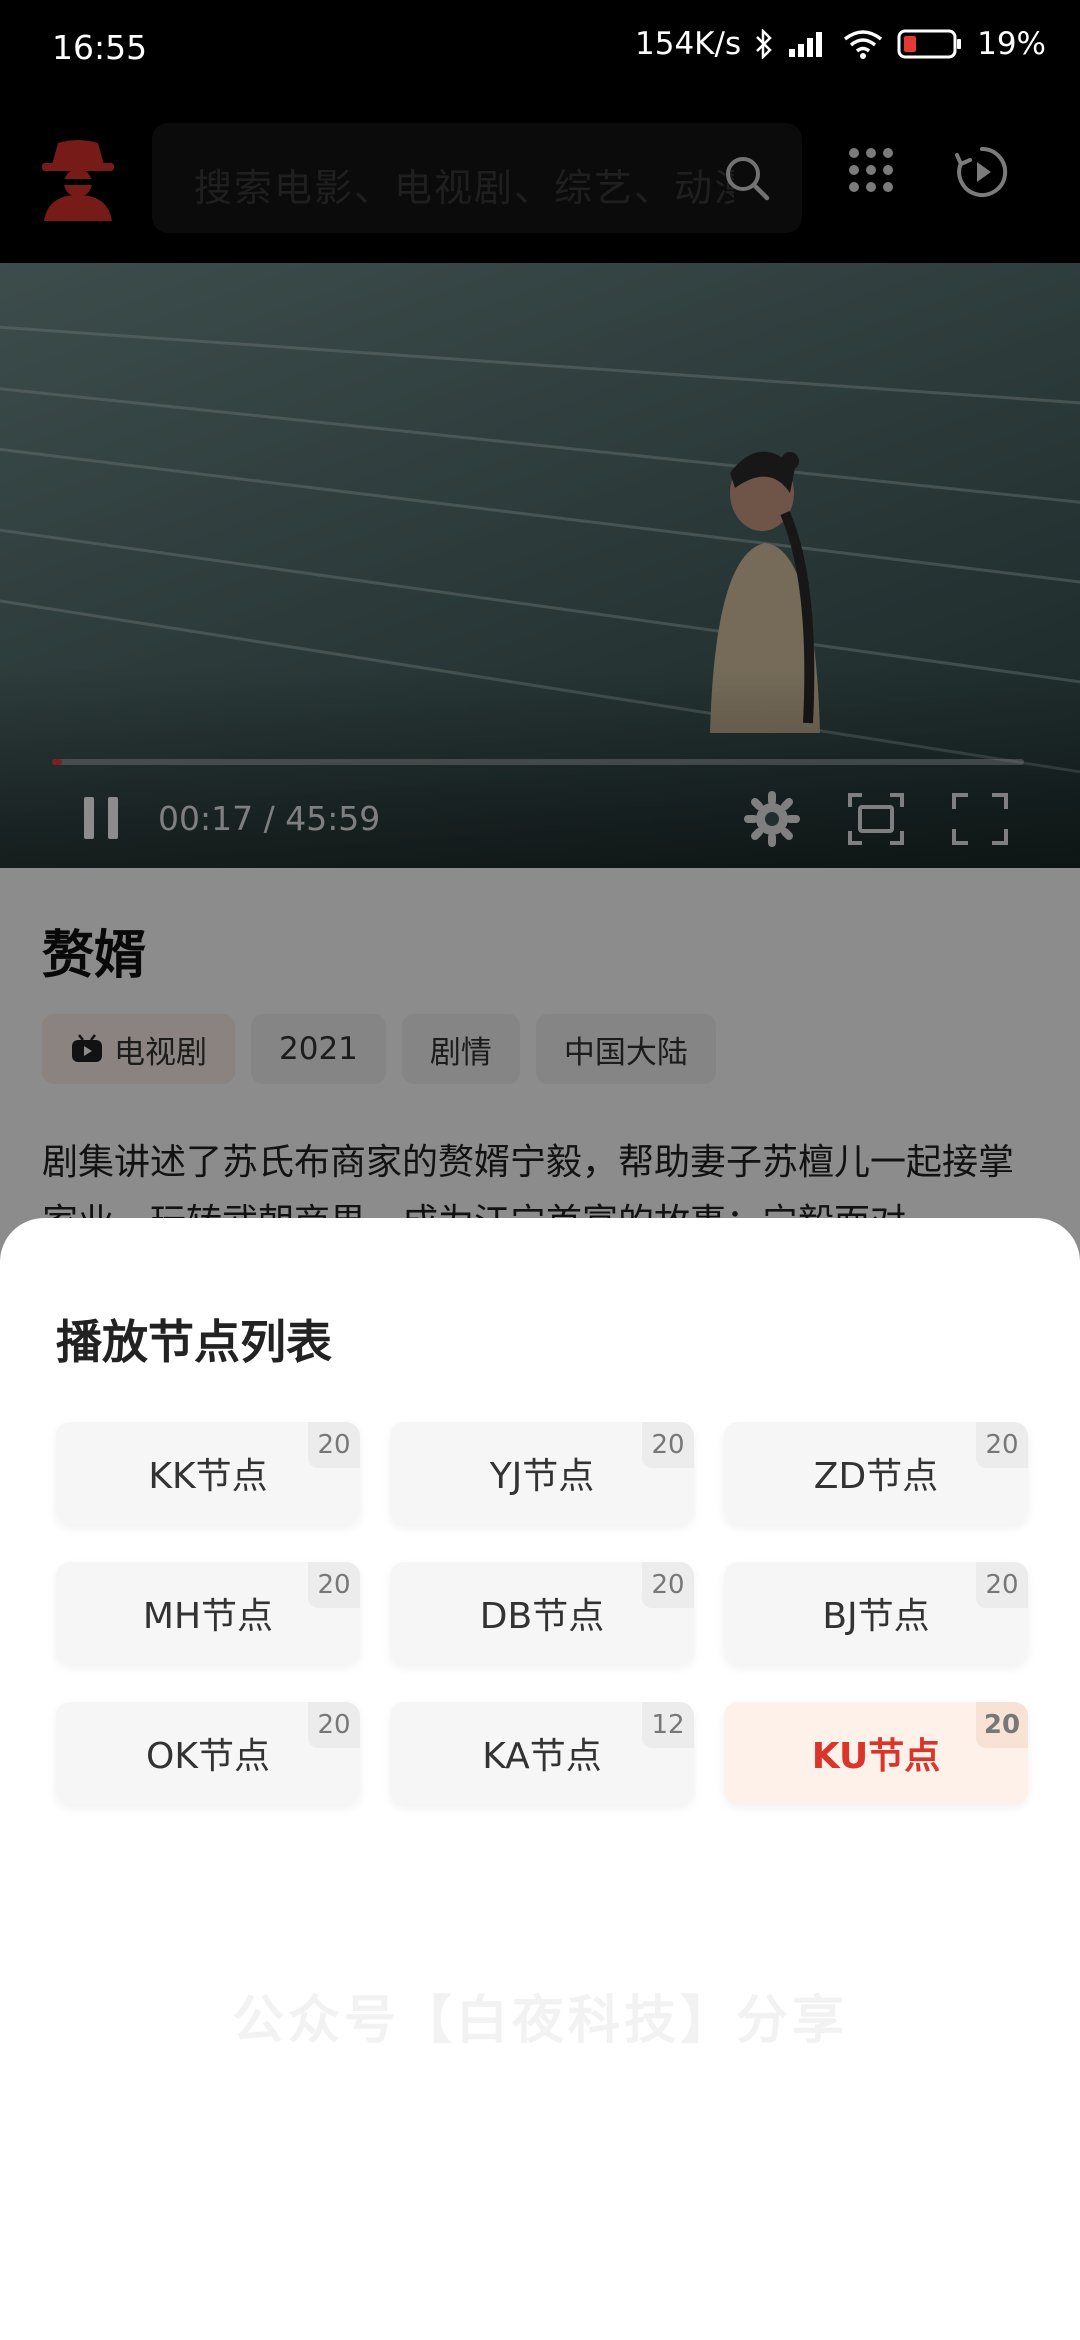 Image resolution: width=1080 pixels, height=2340 pixels. I want to click on node-label: YJ节点, so click(542, 1476).